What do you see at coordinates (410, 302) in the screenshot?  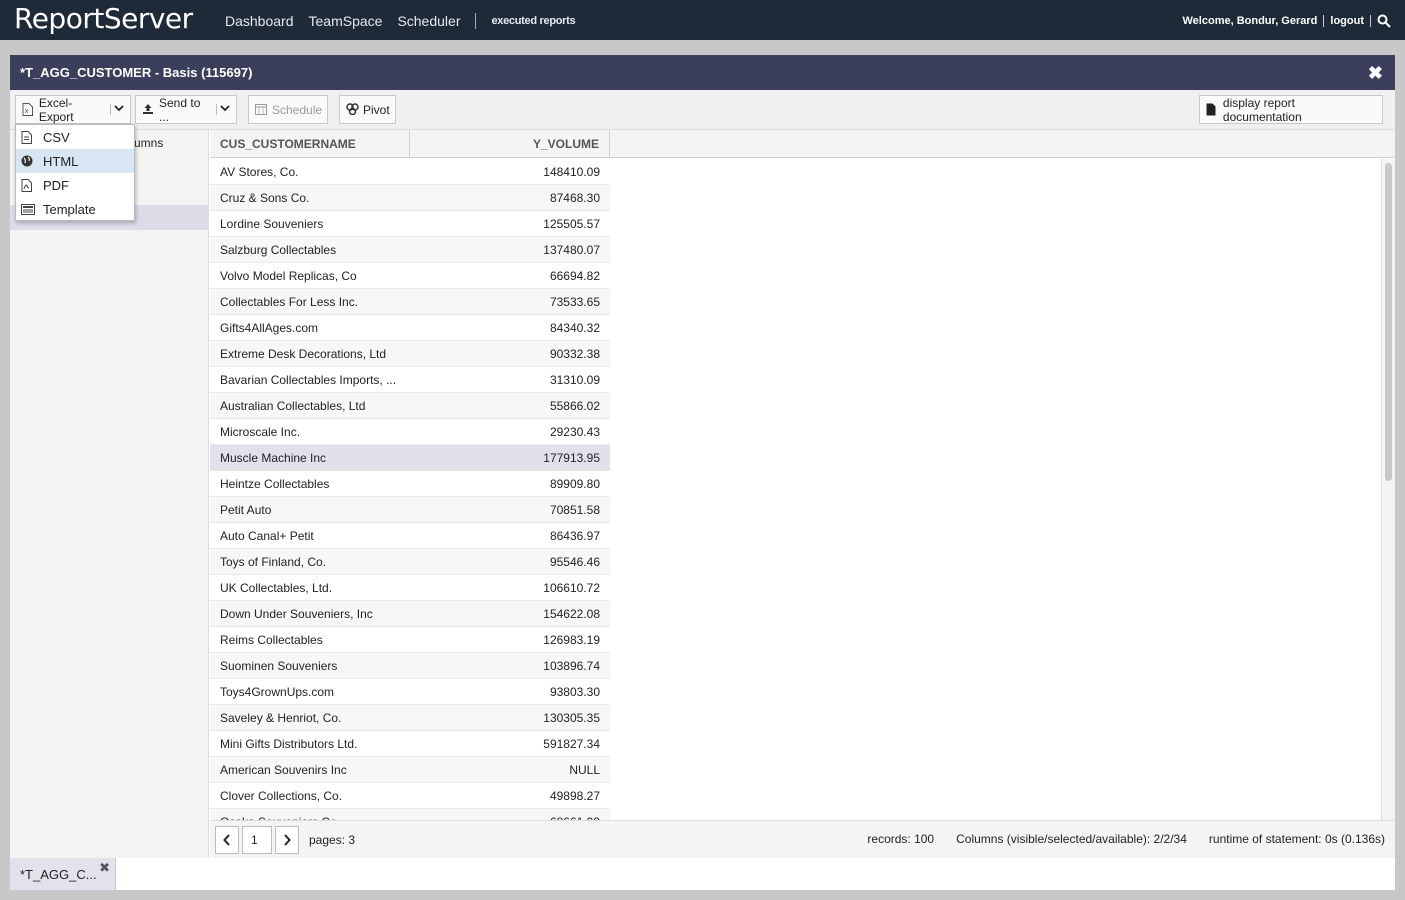 I see `table-row: Collectables For Less Inc. 73533.65` at bounding box center [410, 302].